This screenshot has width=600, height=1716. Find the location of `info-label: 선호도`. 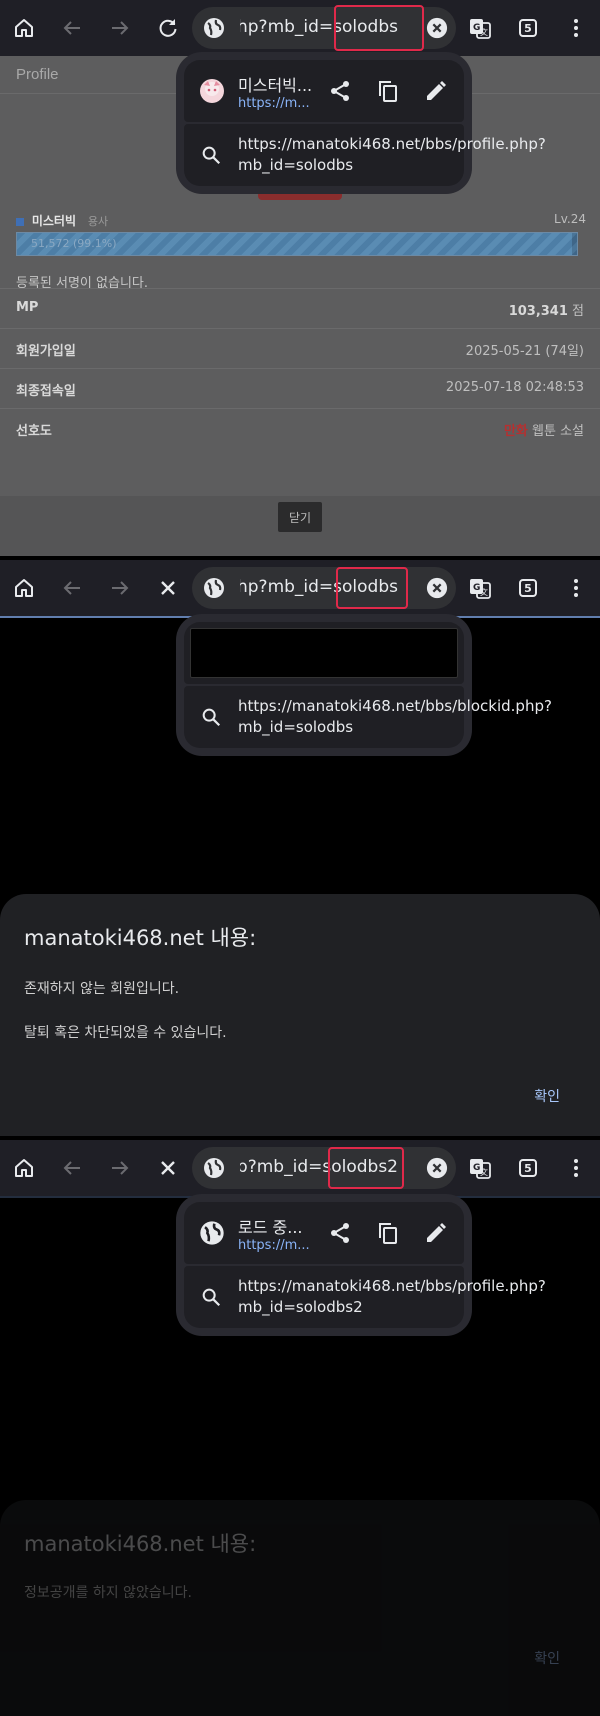

info-label: 선호도 is located at coordinates (34, 431).